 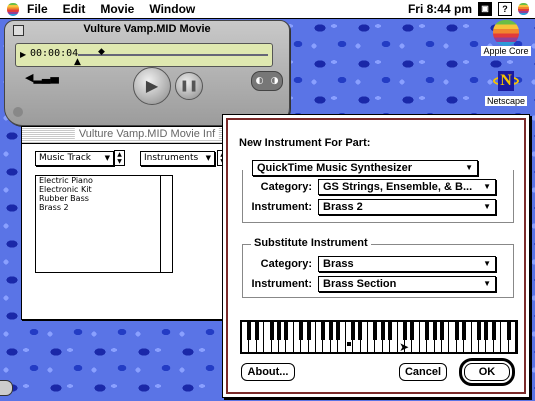 I want to click on dialog-heading: New Instrument For Part:, so click(x=305, y=143).